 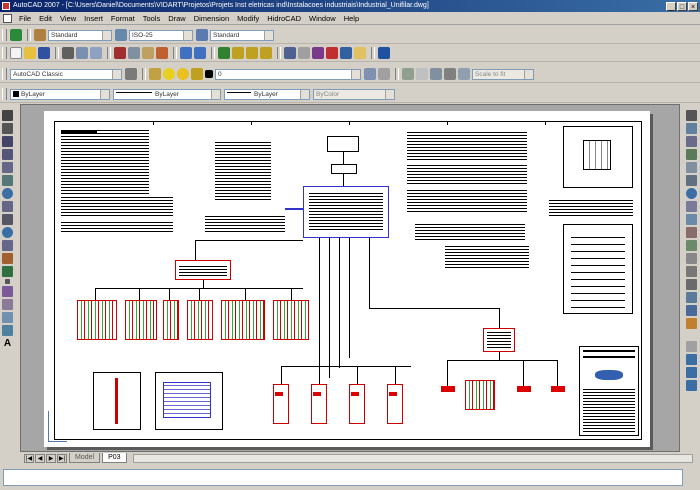 What do you see at coordinates (169, 74) in the screenshot?
I see `layer-on-bulb-icon` at bounding box center [169, 74].